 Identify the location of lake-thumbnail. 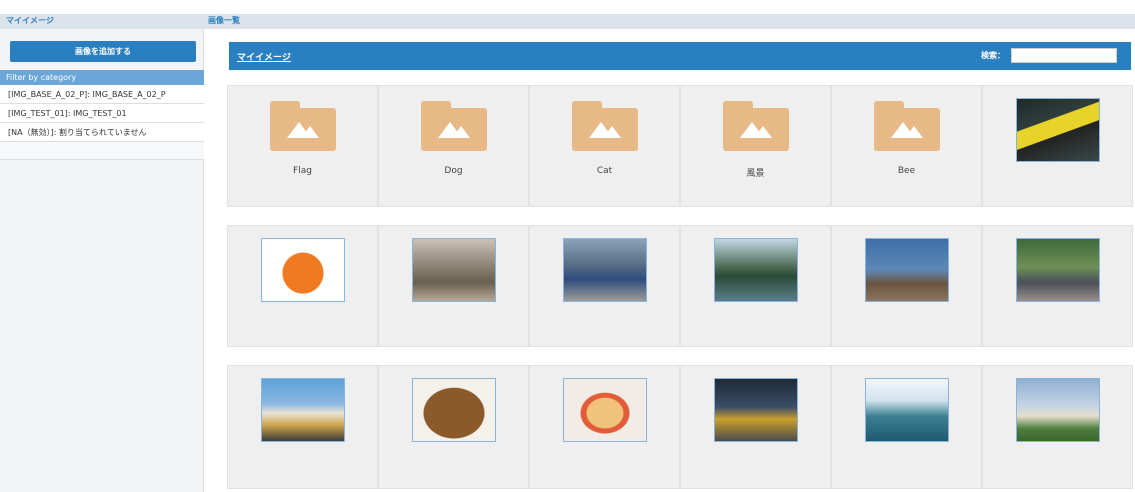
(756, 270).